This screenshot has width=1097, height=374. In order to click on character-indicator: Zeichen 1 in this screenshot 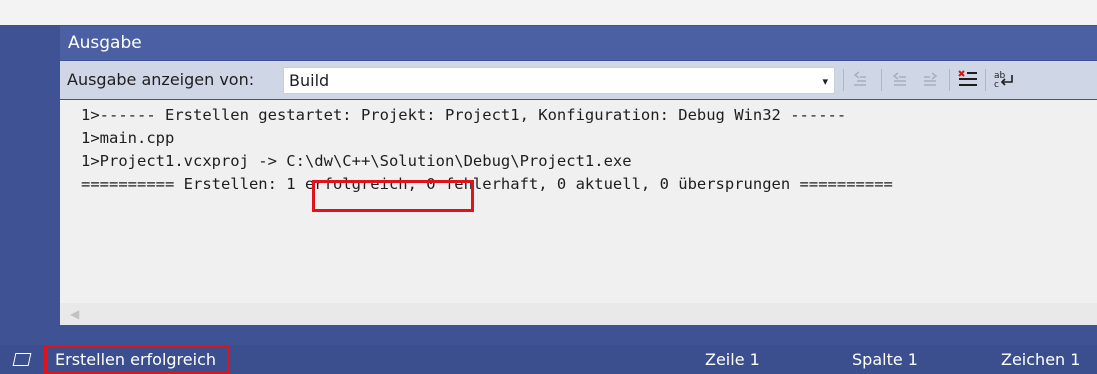, I will do `click(1040, 359)`.